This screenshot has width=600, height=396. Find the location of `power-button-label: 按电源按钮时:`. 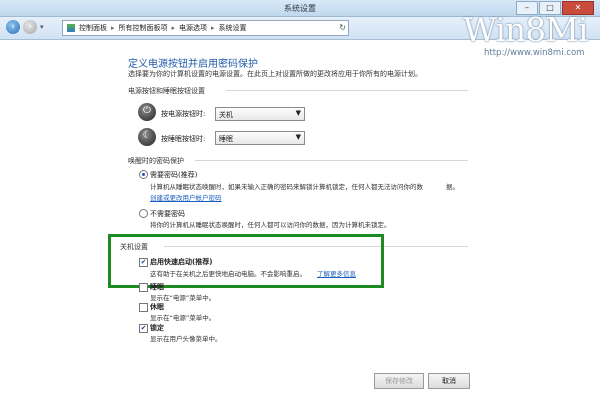

power-button-label: 按电源按钮时: is located at coordinates (183, 114).